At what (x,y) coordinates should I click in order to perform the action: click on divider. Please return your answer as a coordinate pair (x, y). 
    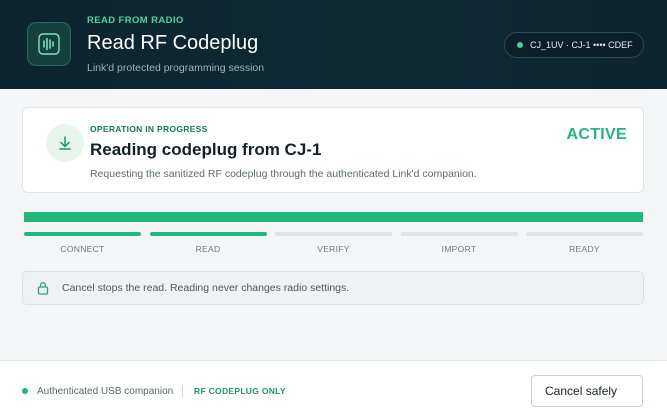
    Looking at the image, I should click on (182, 391).